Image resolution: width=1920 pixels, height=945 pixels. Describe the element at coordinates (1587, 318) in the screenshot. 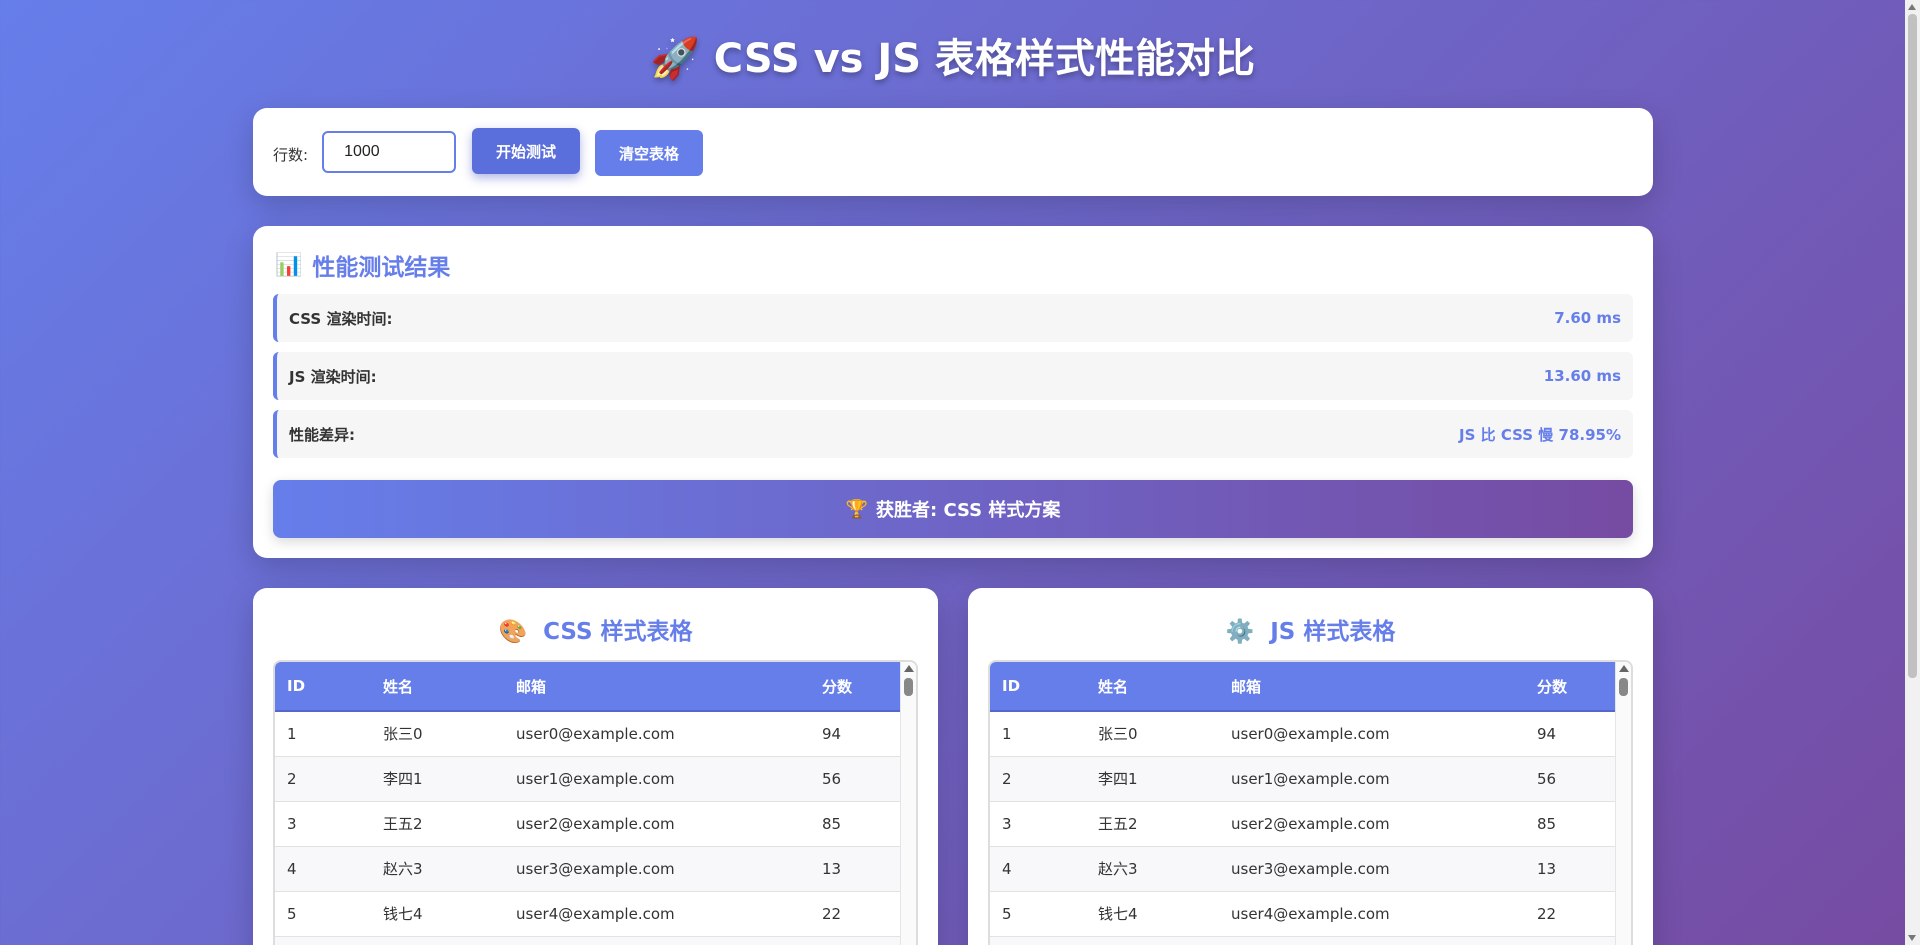

I see `metric-value: 7.60 ms` at that location.